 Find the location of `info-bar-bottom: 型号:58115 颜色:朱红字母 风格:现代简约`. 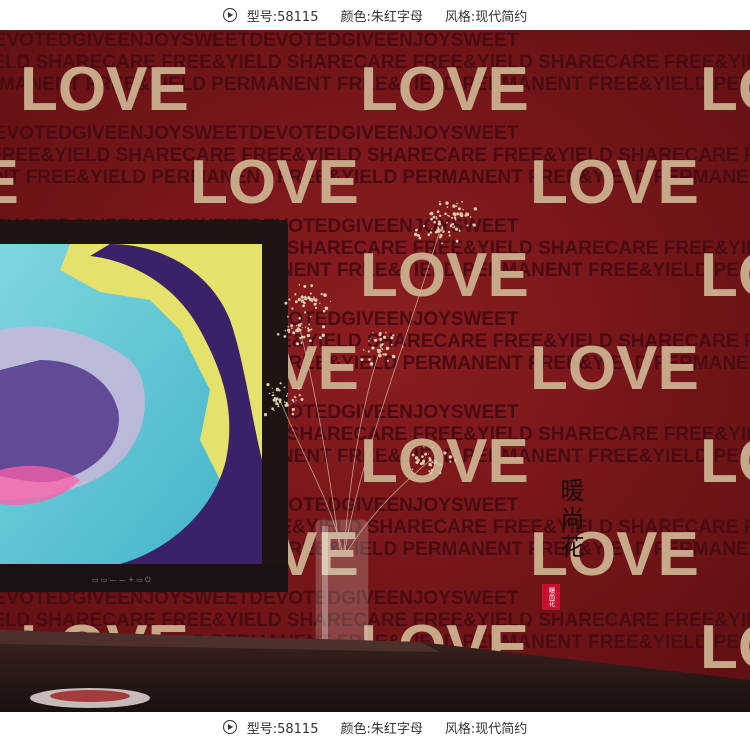

info-bar-bottom: 型号:58115 颜色:朱红字母 风格:现代简约 is located at coordinates (375, 727).